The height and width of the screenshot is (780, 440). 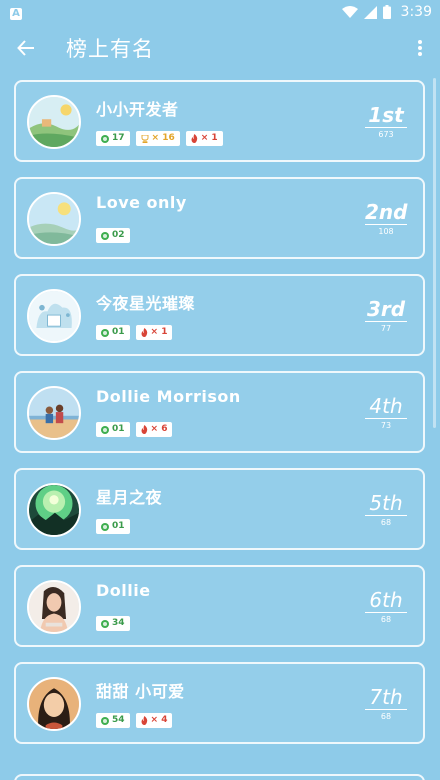 I want to click on user-name: Dollie Morrison, so click(x=168, y=396).